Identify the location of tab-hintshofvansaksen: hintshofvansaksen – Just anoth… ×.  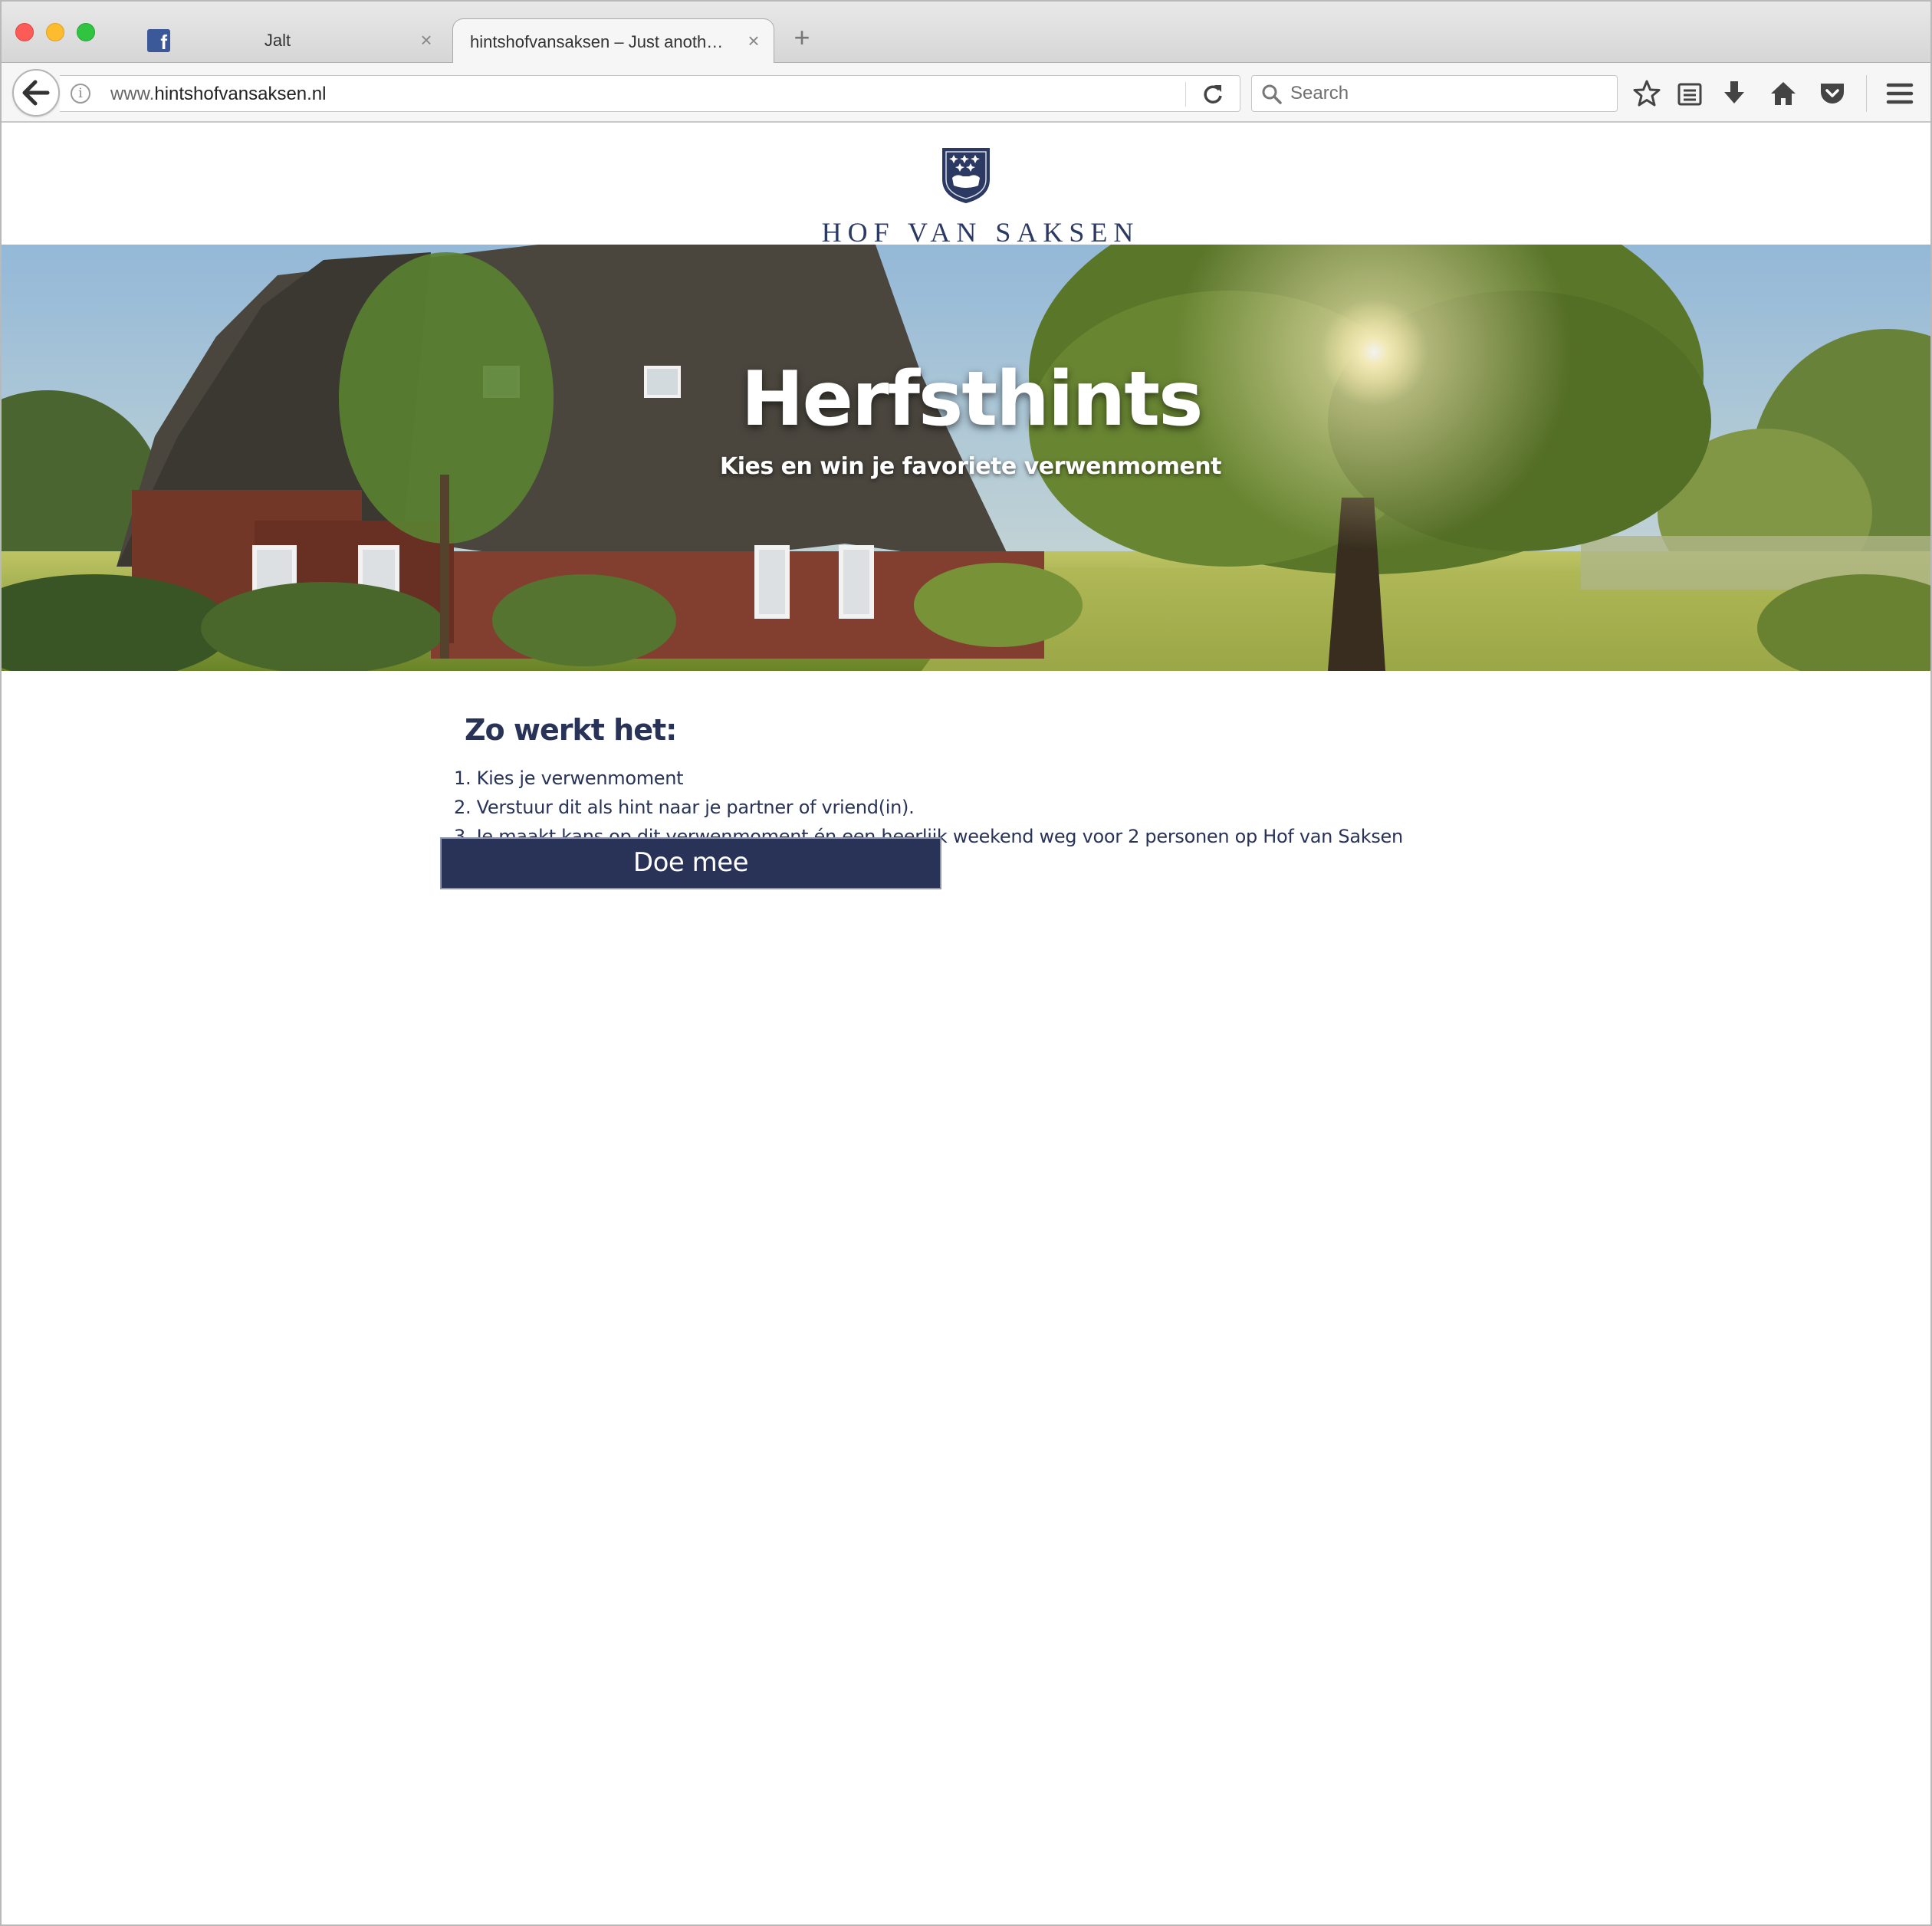
(613, 41).